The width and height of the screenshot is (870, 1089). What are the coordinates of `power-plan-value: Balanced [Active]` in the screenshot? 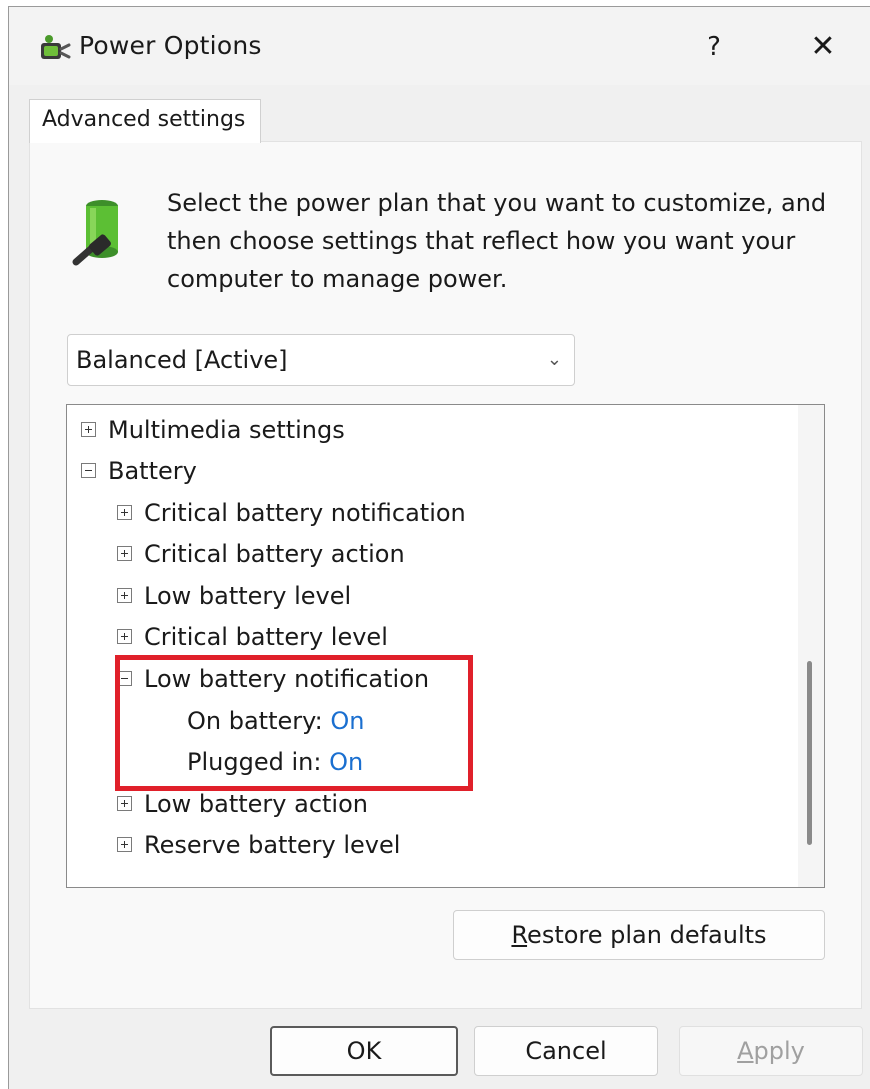 It's located at (182, 360).